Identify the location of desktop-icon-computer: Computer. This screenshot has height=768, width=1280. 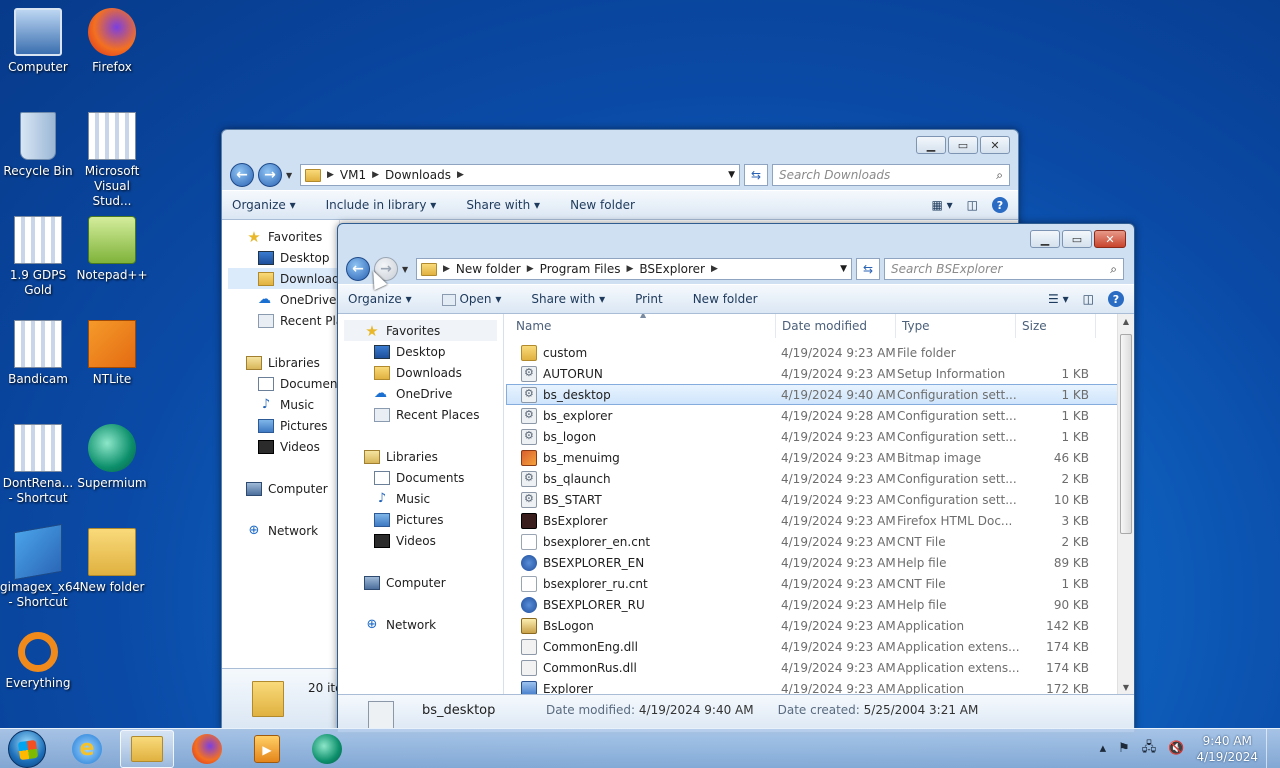
(38, 41).